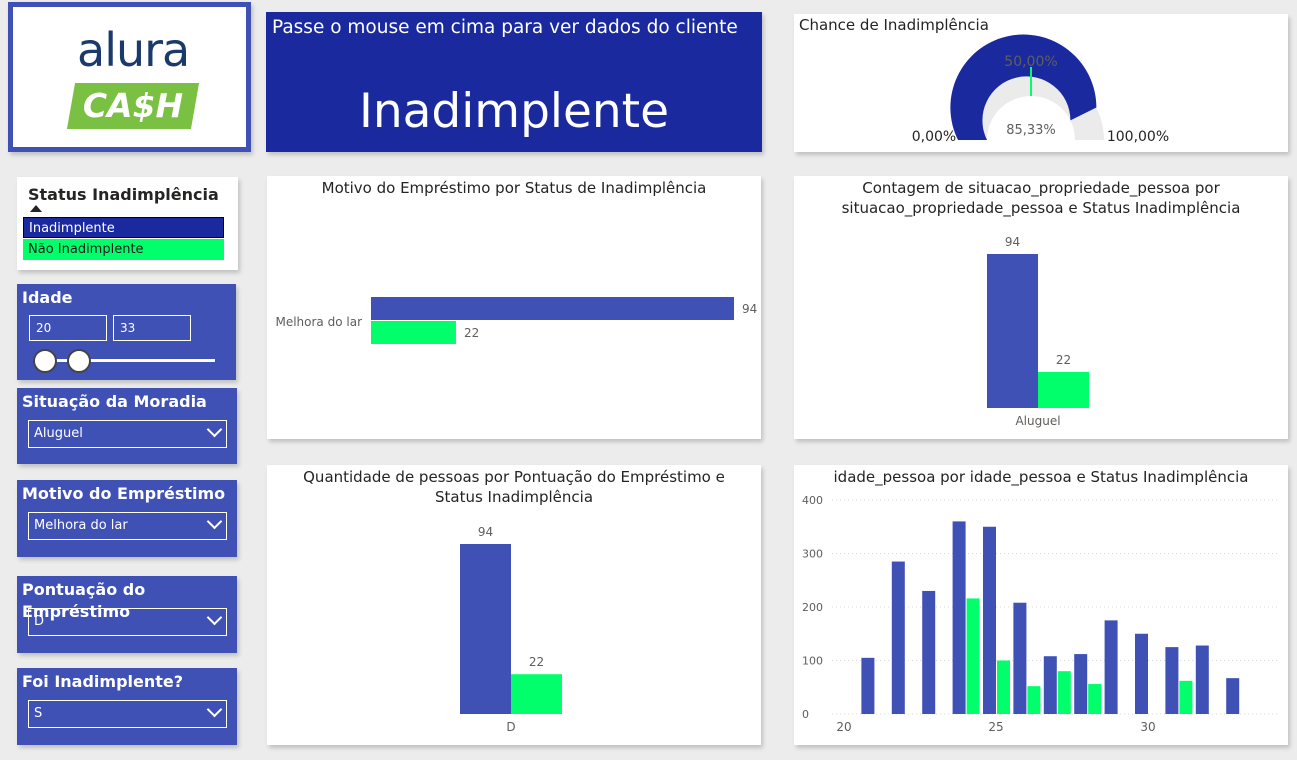 The height and width of the screenshot is (760, 1297). Describe the element at coordinates (127, 434) in the screenshot. I see `moradia-dropdown: Aluguel` at that location.